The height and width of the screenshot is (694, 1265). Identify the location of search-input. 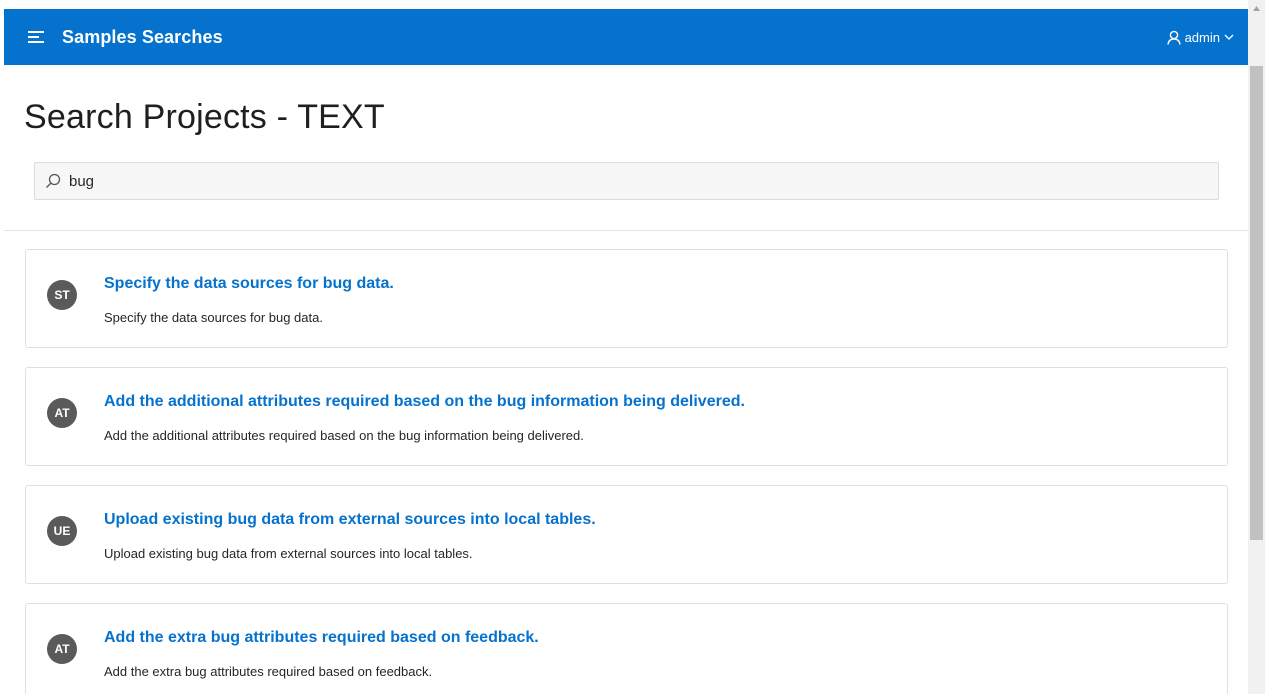
(639, 181).